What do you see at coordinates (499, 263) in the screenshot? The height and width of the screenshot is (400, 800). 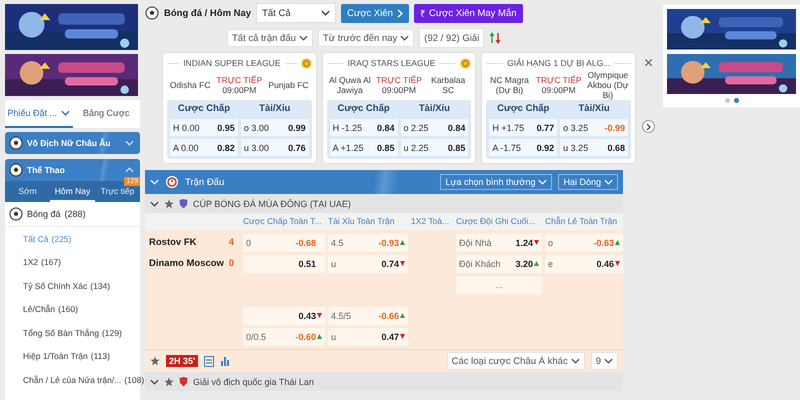 I see `odds-button: Đội Khách 3.20` at bounding box center [499, 263].